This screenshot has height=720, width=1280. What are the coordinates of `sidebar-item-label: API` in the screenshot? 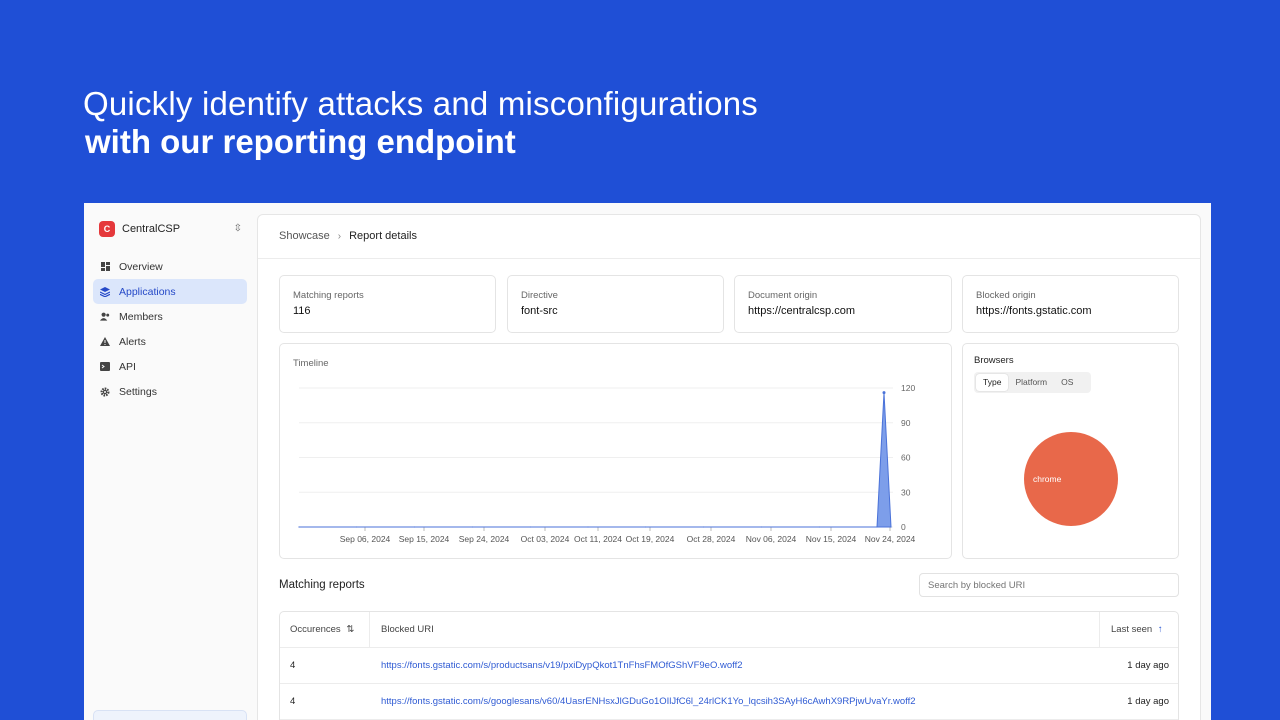 It's located at (127, 366).